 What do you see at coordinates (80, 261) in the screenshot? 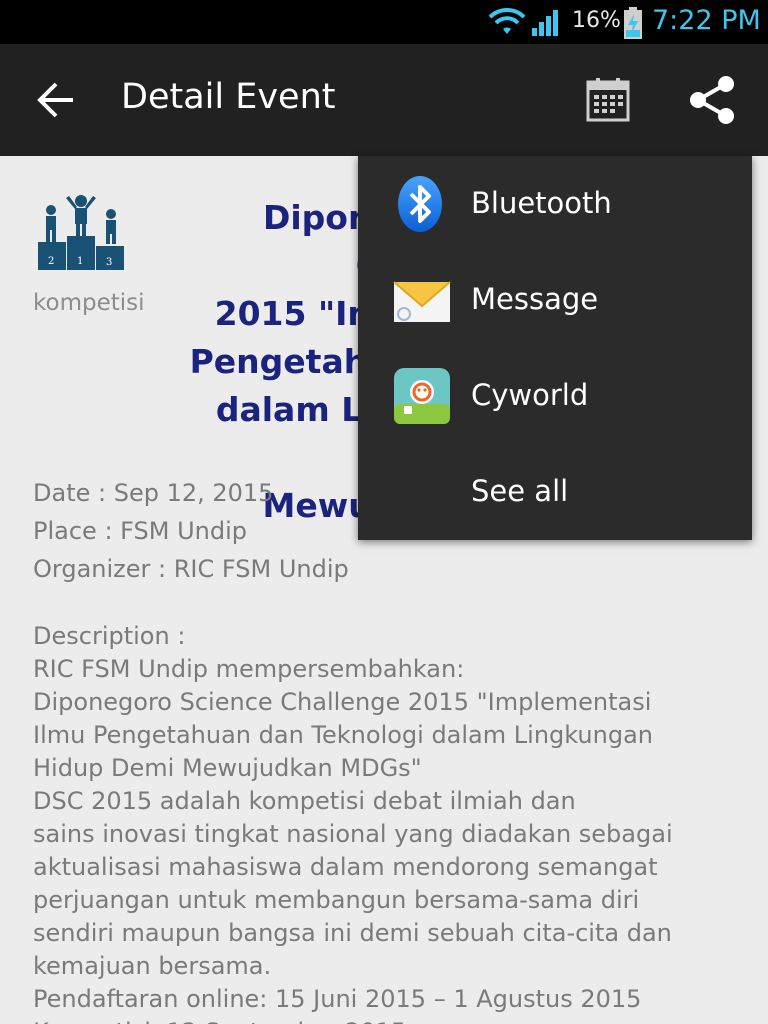
I see `svg-text: 1` at bounding box center [80, 261].